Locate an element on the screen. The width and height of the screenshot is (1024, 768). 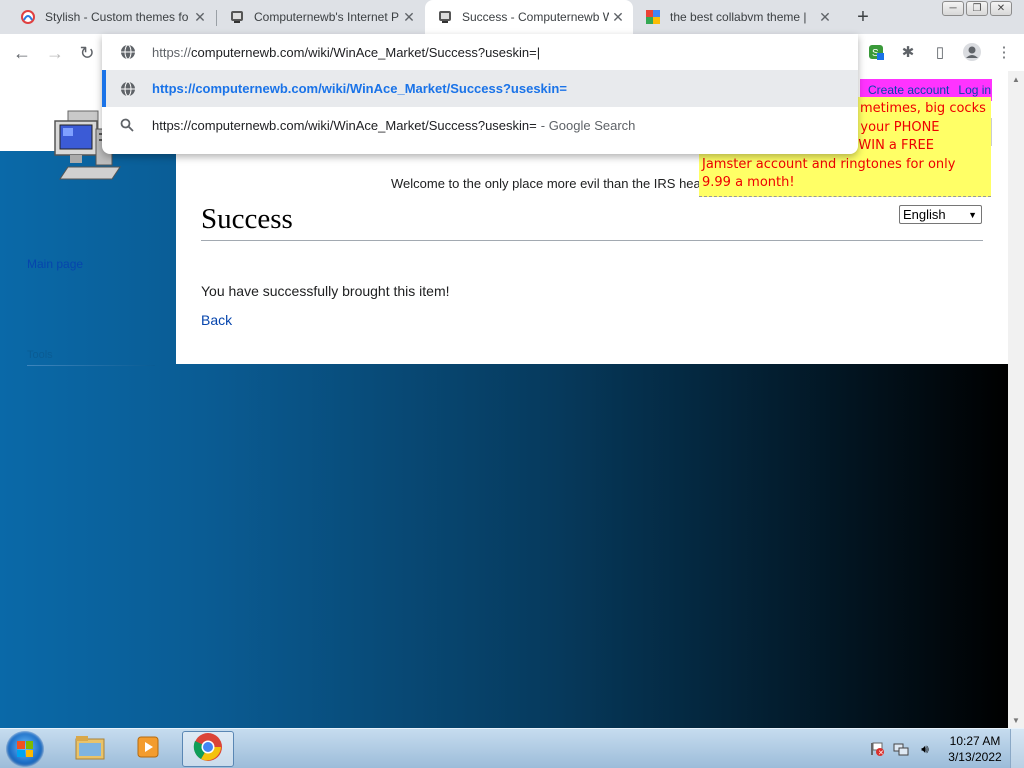
tab-title: Stylish - Custom themes fo is located at coordinates (117, 17).